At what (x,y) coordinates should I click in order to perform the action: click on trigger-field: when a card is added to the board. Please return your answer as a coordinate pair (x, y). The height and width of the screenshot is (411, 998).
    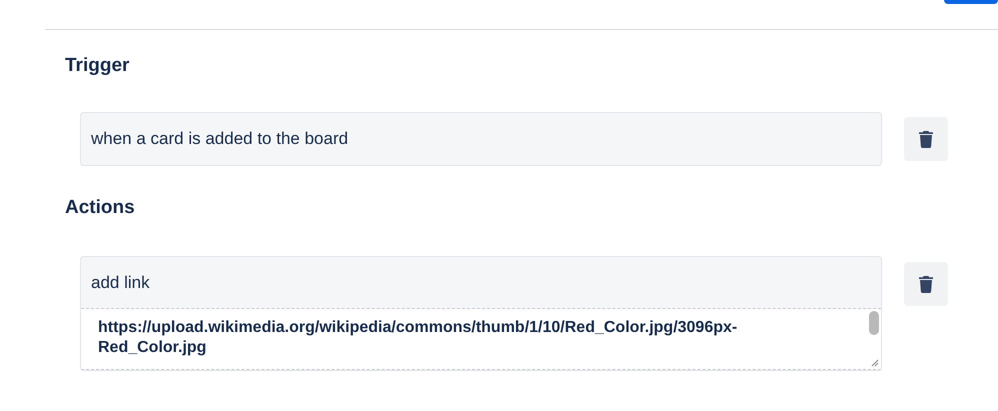
    Looking at the image, I should click on (481, 139).